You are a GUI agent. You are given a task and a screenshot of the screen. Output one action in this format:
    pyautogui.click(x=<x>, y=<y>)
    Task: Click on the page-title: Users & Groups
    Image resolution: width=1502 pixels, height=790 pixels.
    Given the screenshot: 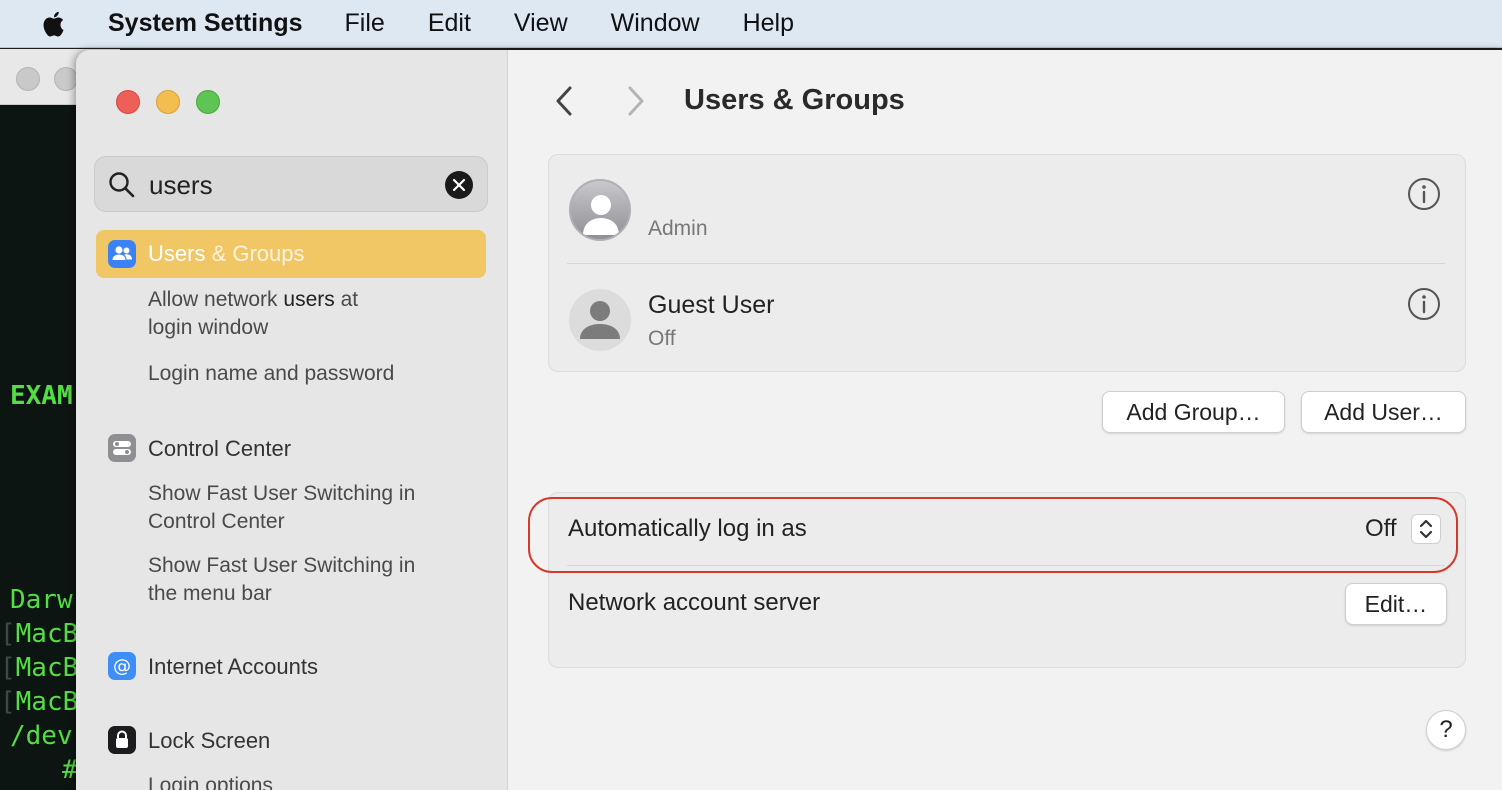 What is the action you would take?
    pyautogui.click(x=794, y=100)
    